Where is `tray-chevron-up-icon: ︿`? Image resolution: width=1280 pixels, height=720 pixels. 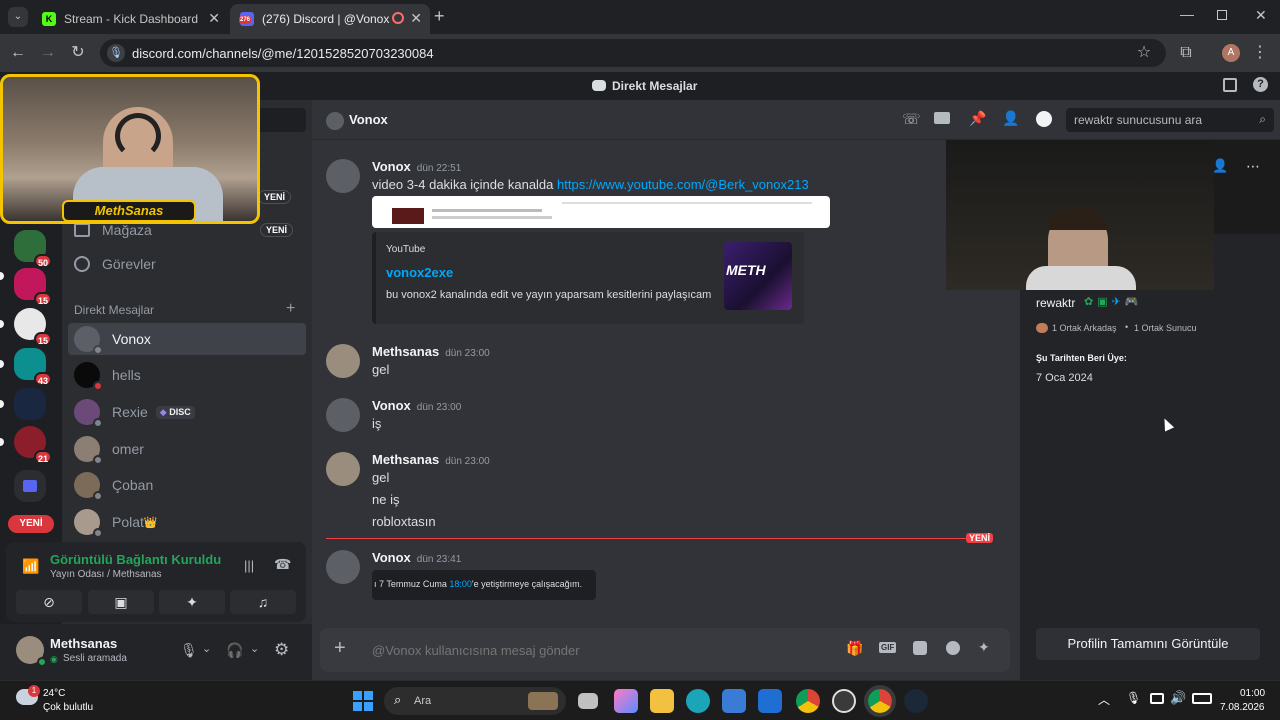
tray-chevron-up-icon: ︿ is located at coordinates (1104, 699).